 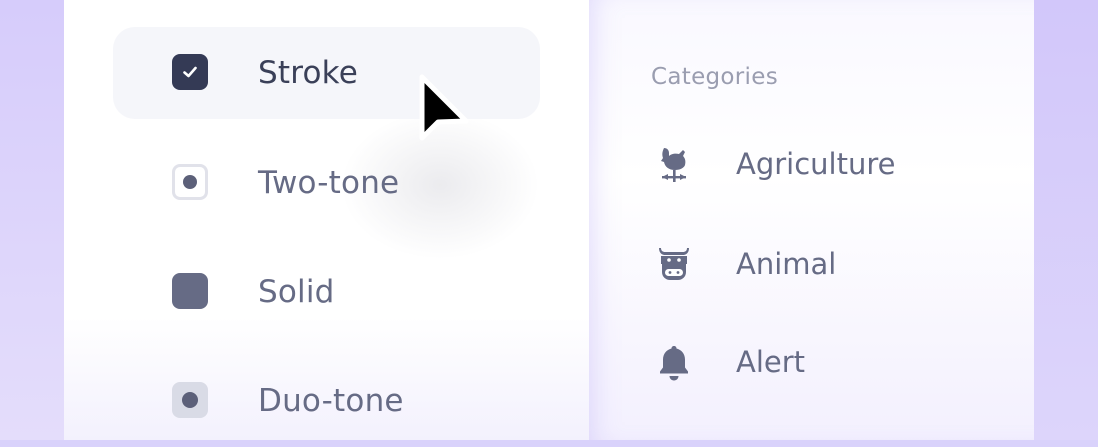 What do you see at coordinates (674, 264) in the screenshot?
I see `cow-icon` at bounding box center [674, 264].